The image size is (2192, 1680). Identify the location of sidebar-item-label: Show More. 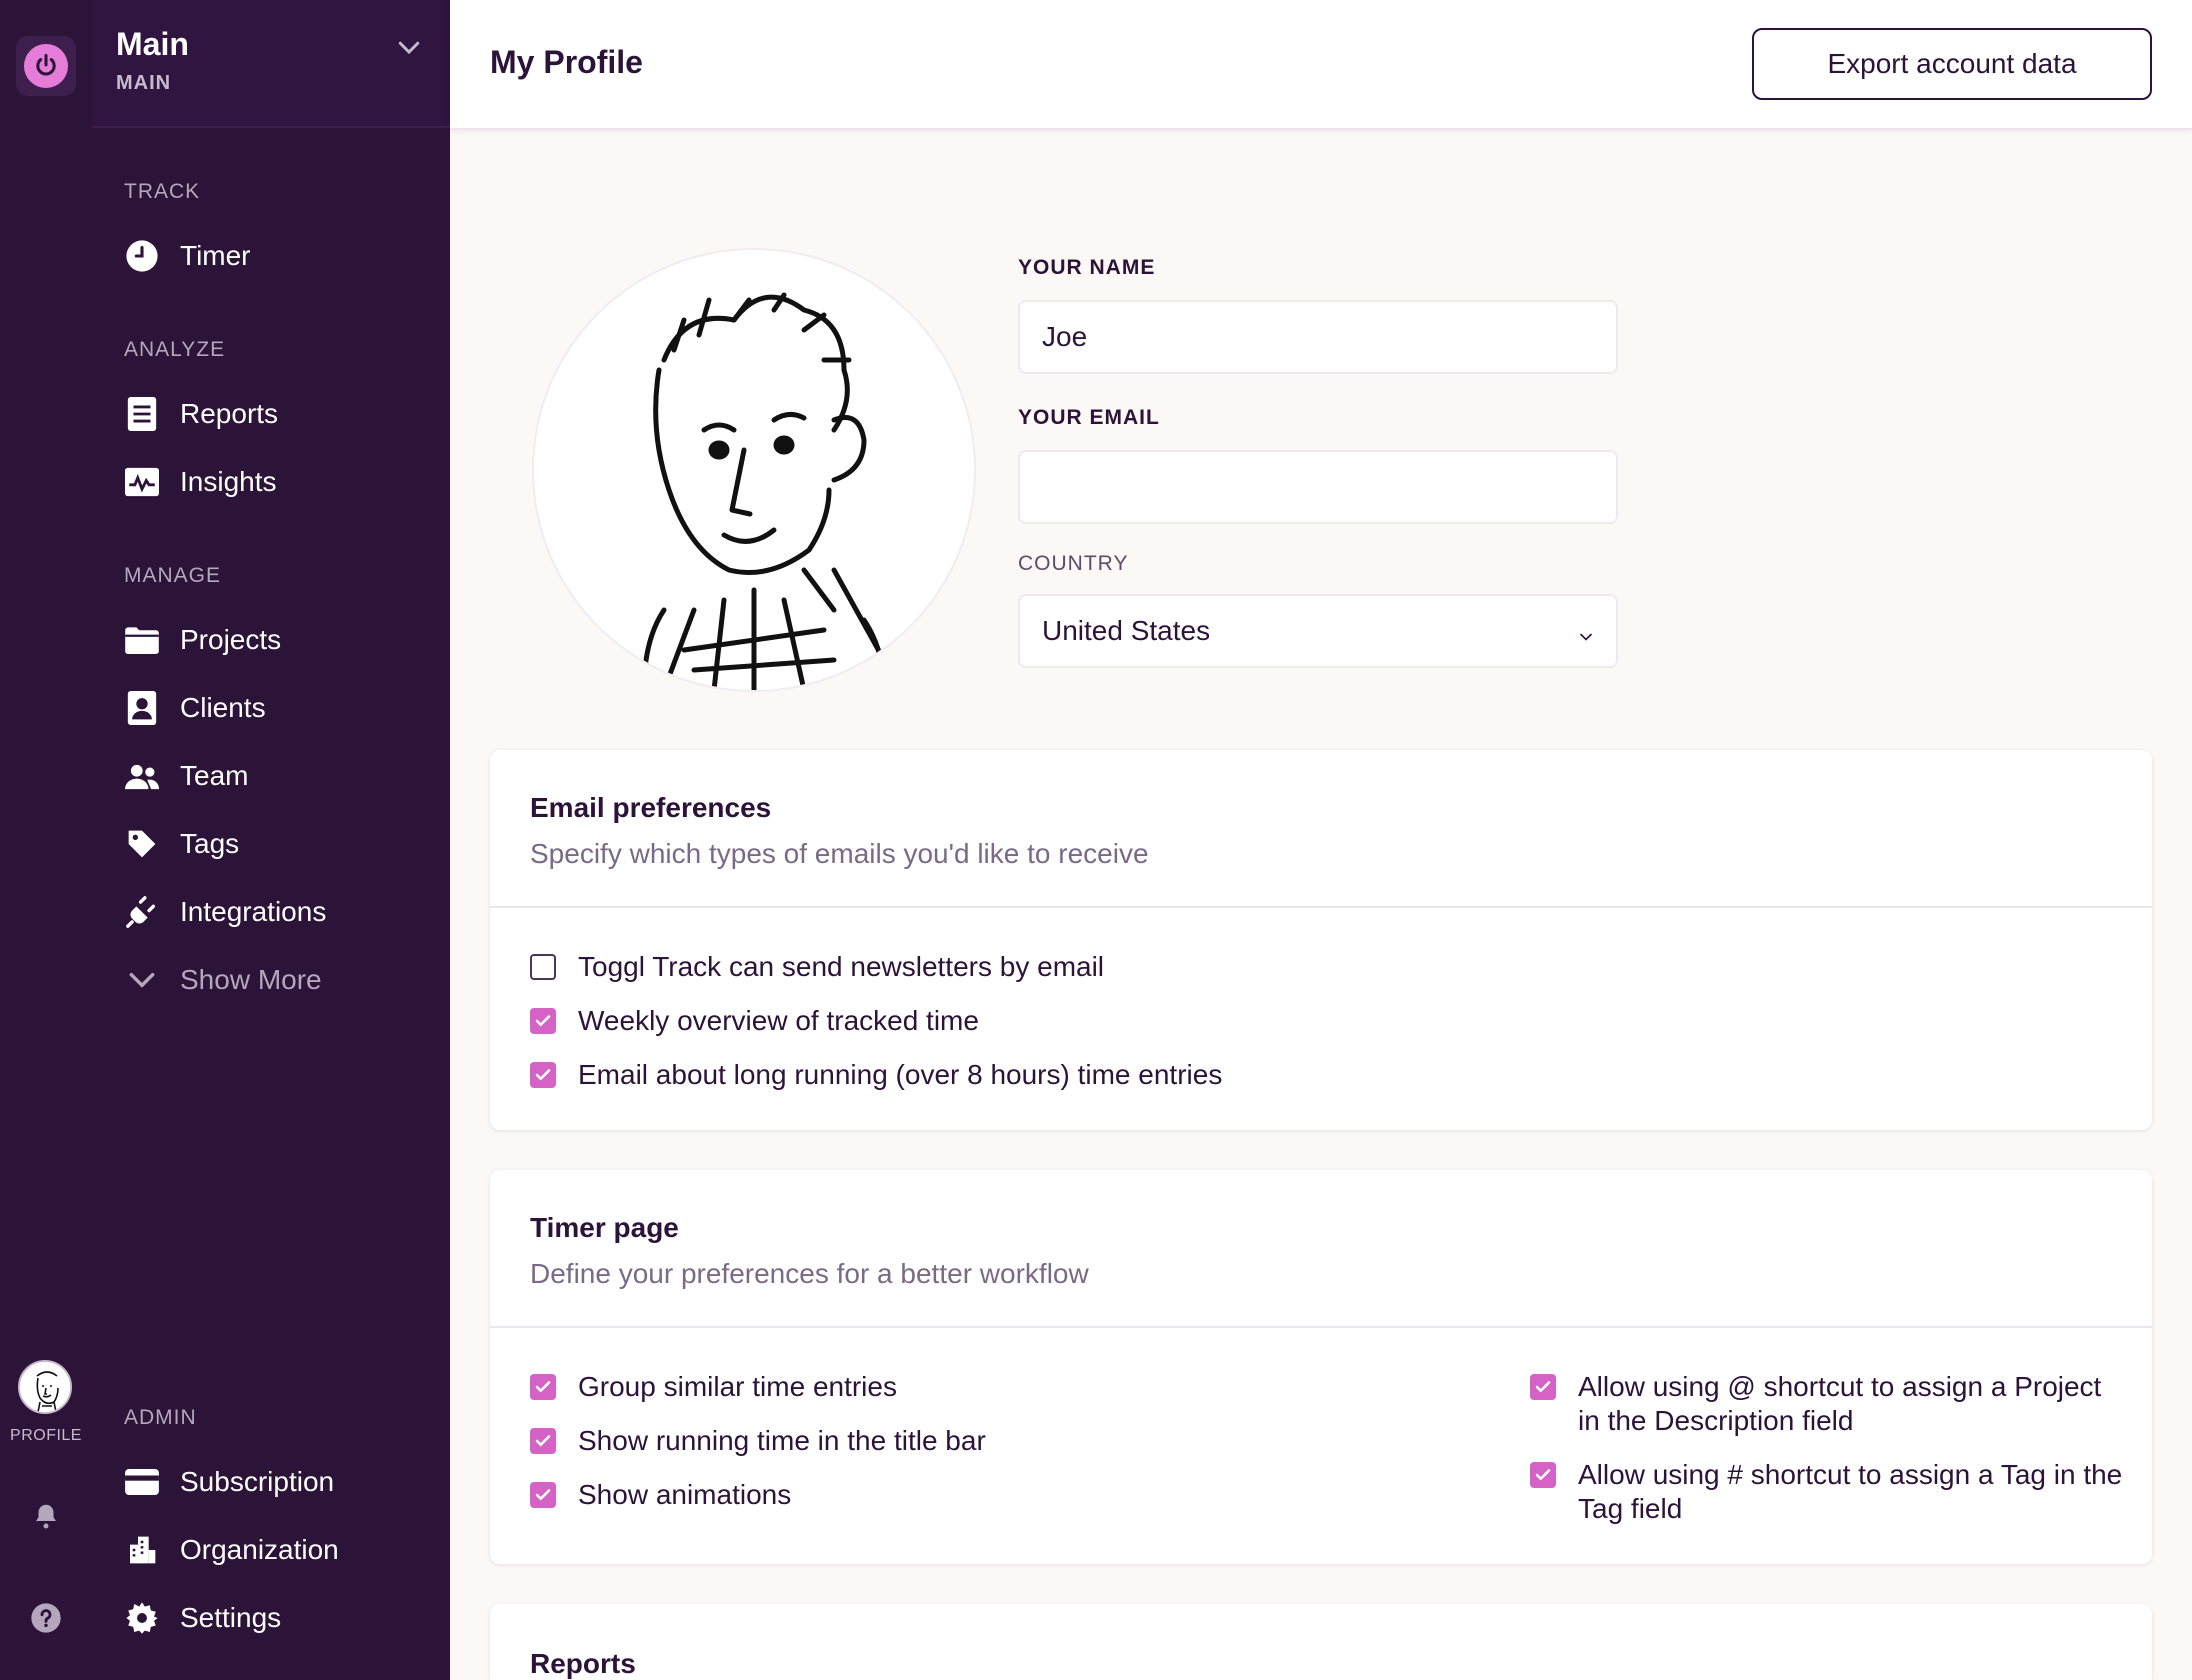
(251, 979).